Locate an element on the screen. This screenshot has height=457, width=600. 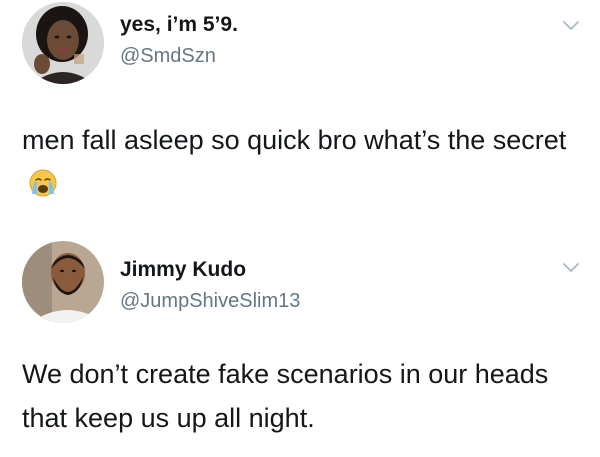
man-avatar-image is located at coordinates (63, 282).